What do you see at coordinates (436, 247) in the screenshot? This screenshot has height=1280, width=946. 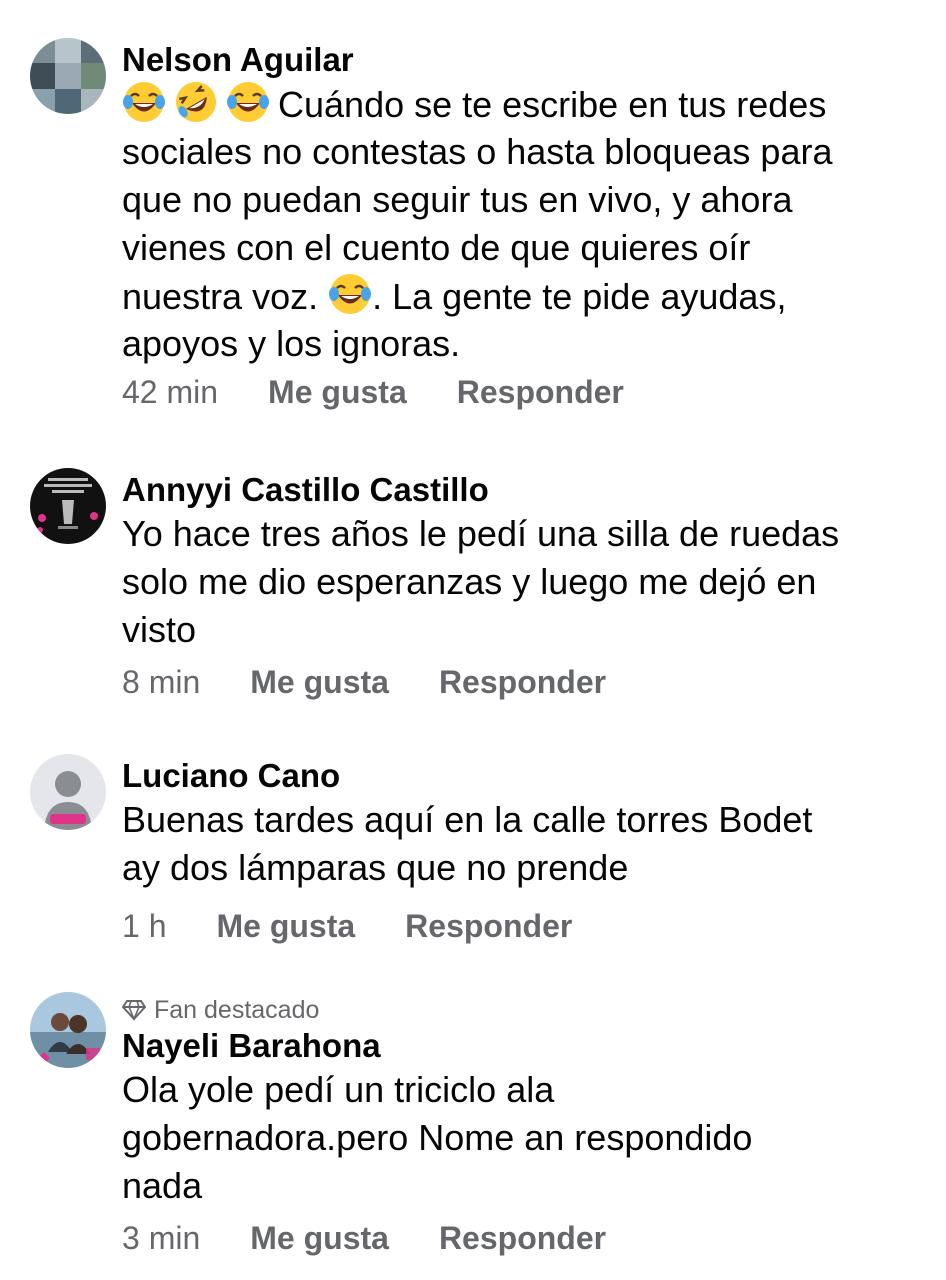 I see `comment-text-line: vienes con el cuento de que quieres oír` at bounding box center [436, 247].